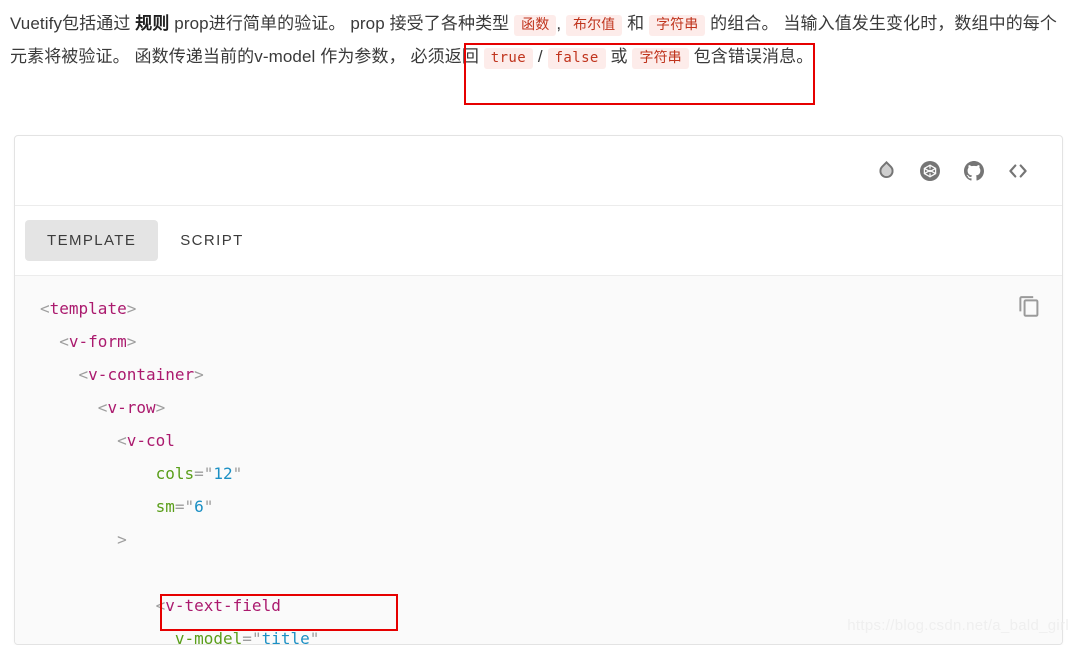  Describe the element at coordinates (535, 25) in the screenshot. I see `code-chip-function: 函数` at that location.